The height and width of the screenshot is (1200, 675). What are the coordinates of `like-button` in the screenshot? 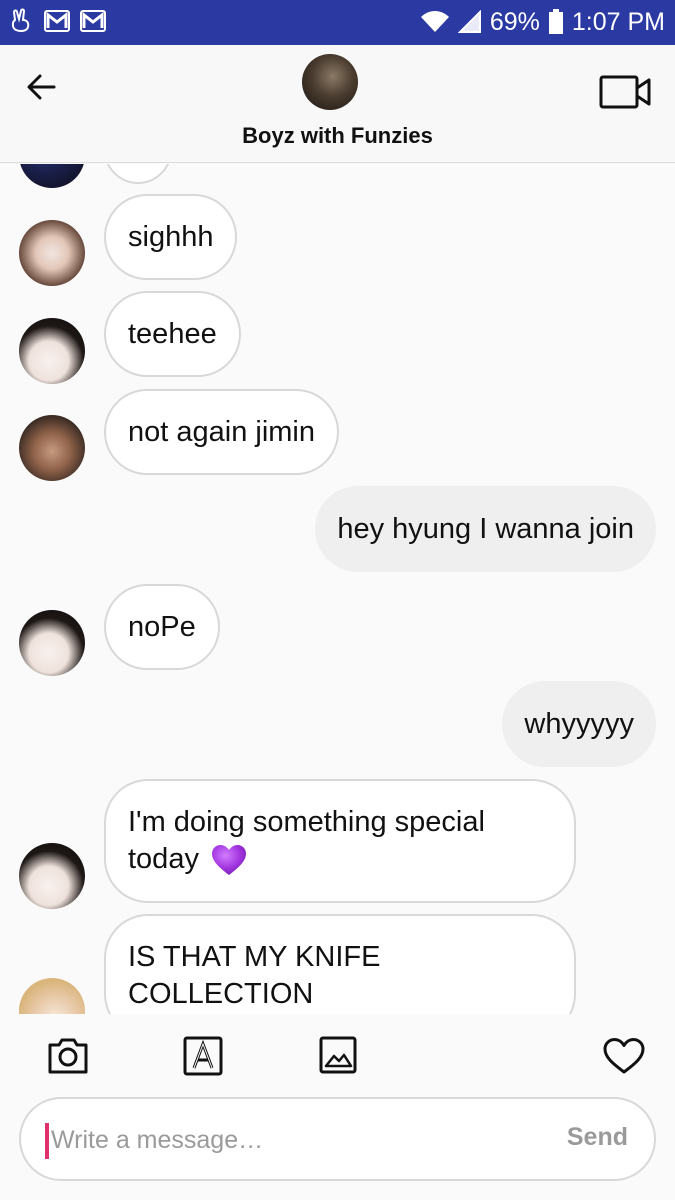 It's located at (624, 1056).